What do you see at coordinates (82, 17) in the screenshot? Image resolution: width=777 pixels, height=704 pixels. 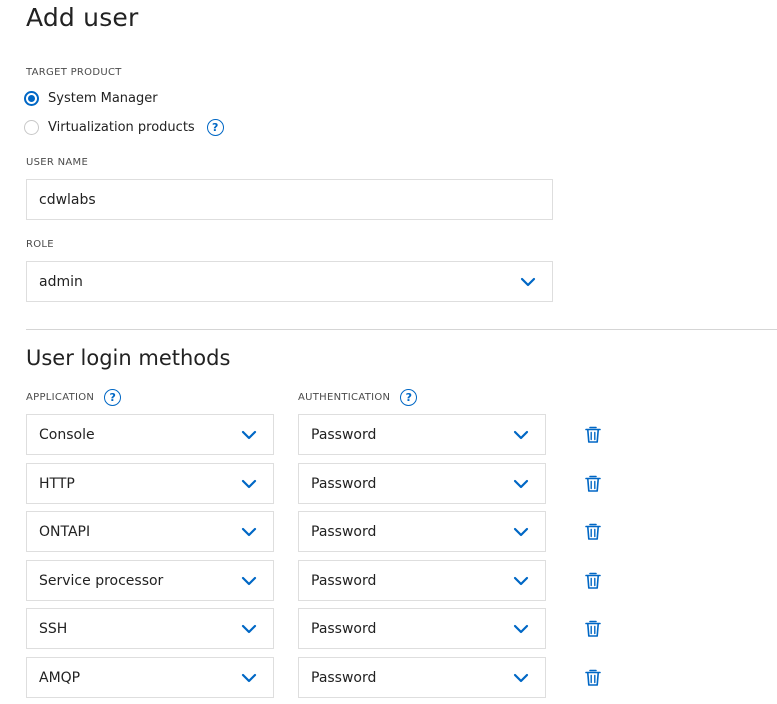 I see `page-title: Add user` at bounding box center [82, 17].